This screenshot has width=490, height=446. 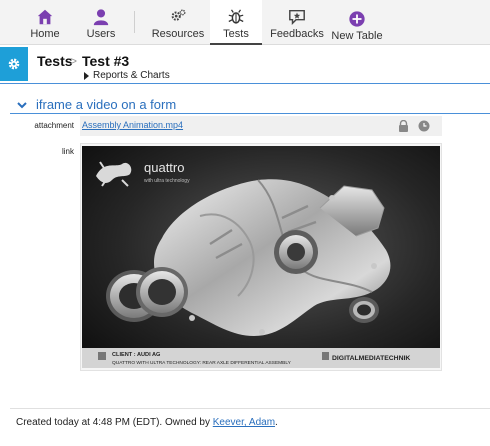 What do you see at coordinates (164, 167) in the screenshot?
I see `brand-logo-text: quattro` at bounding box center [164, 167].